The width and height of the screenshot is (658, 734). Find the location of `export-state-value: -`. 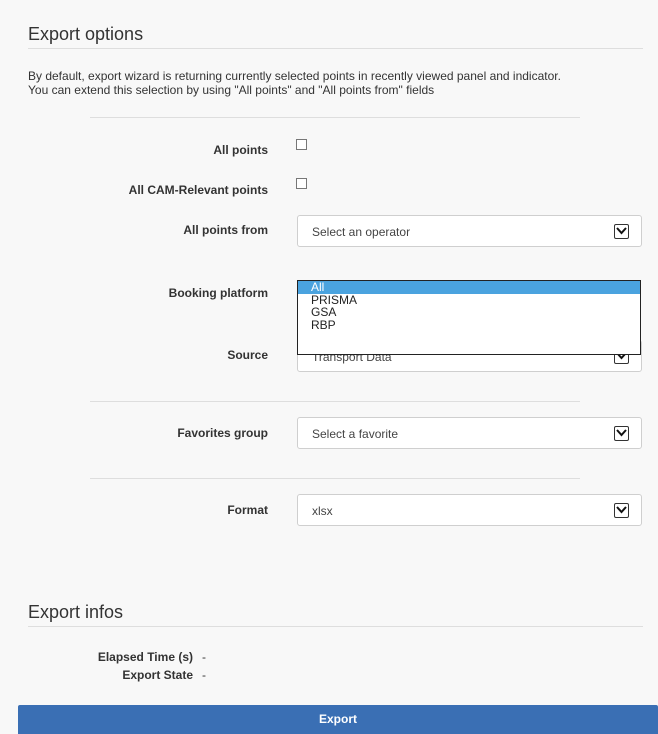

export-state-value: - is located at coordinates (204, 675).